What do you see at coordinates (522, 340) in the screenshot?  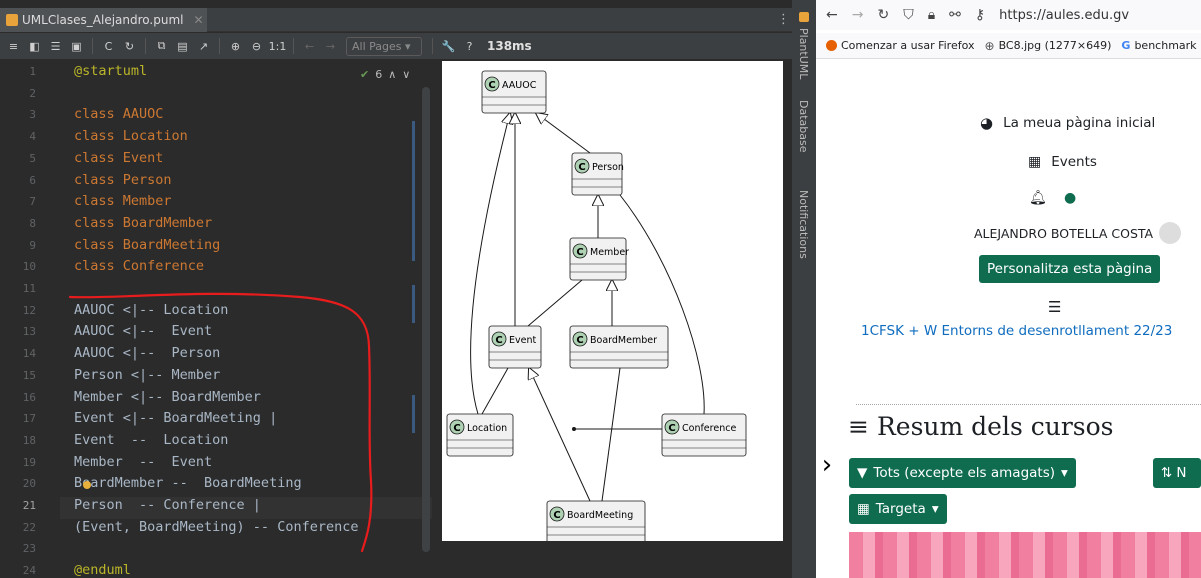 I see `class-name: Event` at bounding box center [522, 340].